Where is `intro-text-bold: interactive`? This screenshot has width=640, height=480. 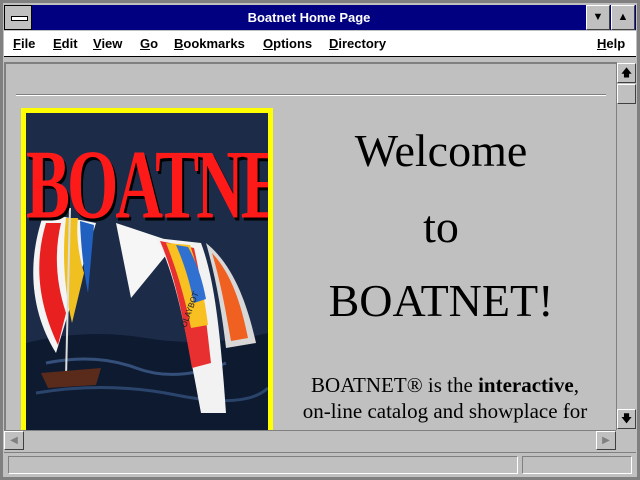 intro-text-bold: interactive is located at coordinates (526, 385).